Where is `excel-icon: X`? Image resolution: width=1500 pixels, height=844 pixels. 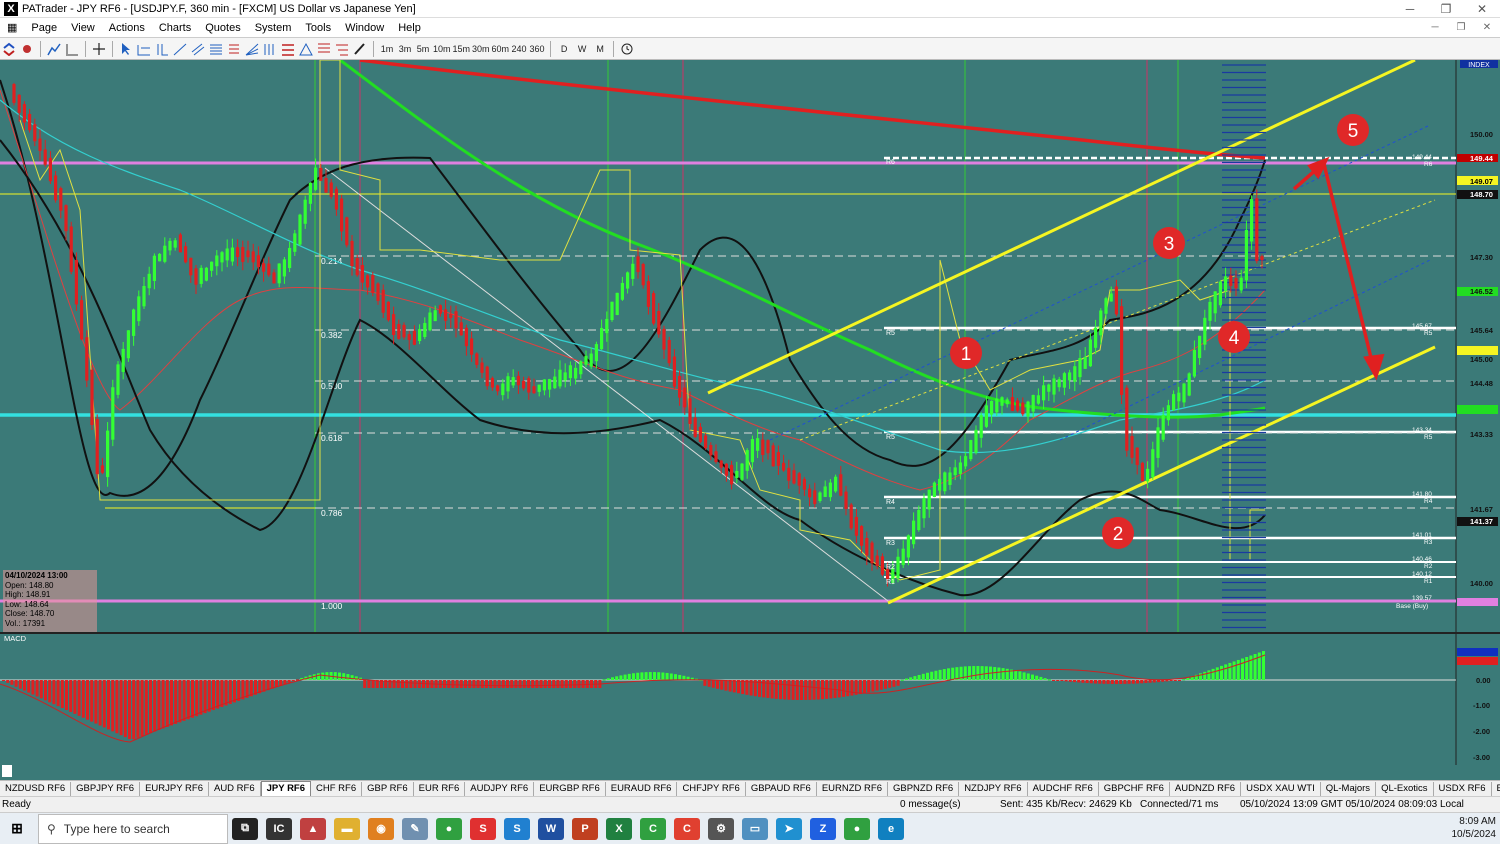 excel-icon: X is located at coordinates (619, 828).